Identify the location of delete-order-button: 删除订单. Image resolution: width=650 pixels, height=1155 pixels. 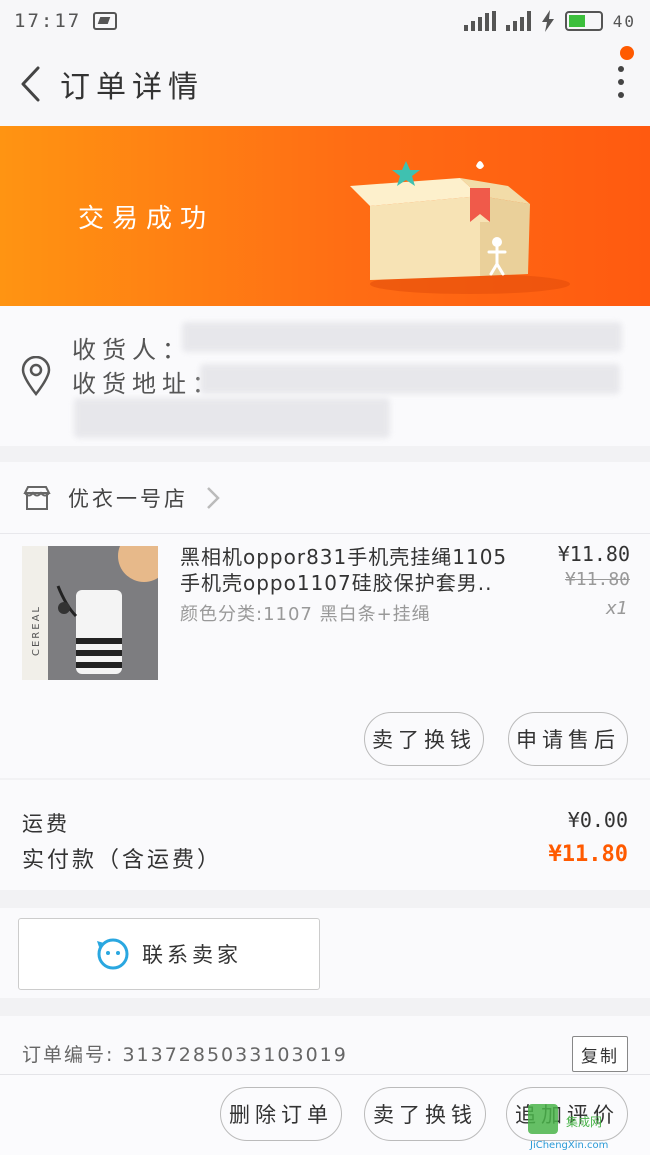
(281, 1114).